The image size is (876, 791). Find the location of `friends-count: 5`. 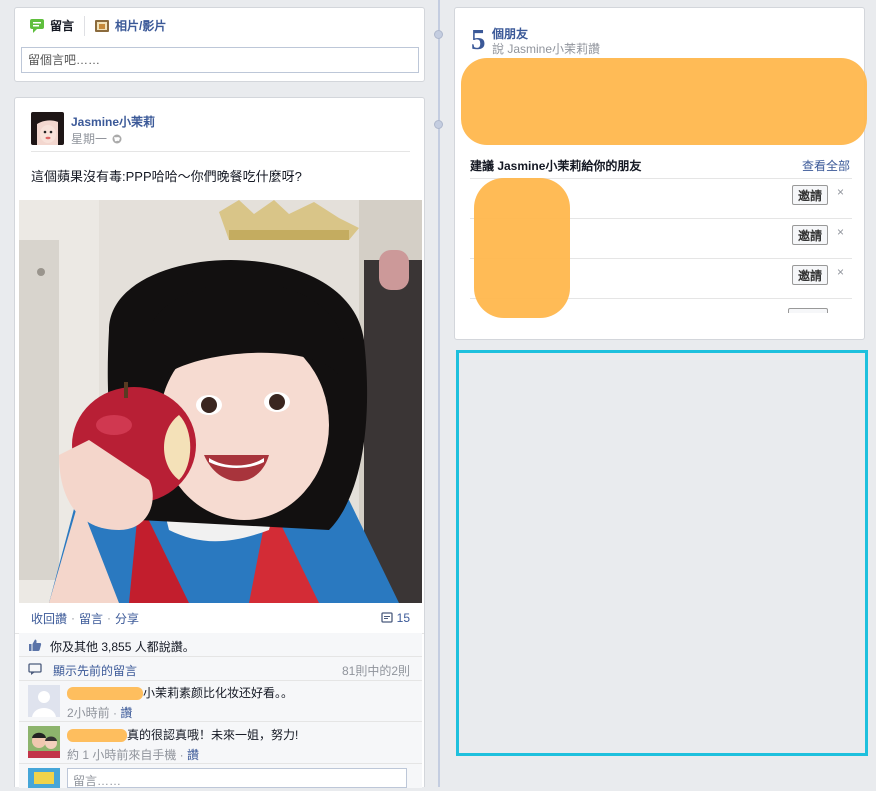

friends-count: 5 is located at coordinates (478, 40).